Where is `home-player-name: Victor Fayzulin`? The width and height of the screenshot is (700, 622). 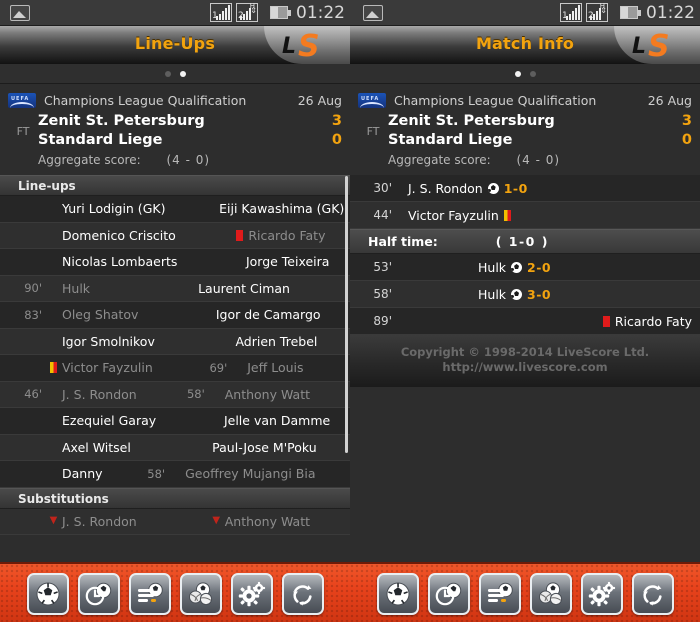
home-player-name: Victor Fayzulin is located at coordinates (129, 367).